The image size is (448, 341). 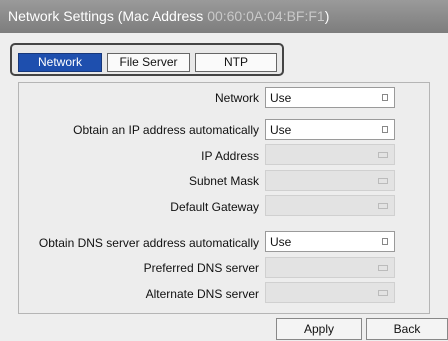 What do you see at coordinates (330, 267) in the screenshot?
I see `preferred-dns-field` at bounding box center [330, 267].